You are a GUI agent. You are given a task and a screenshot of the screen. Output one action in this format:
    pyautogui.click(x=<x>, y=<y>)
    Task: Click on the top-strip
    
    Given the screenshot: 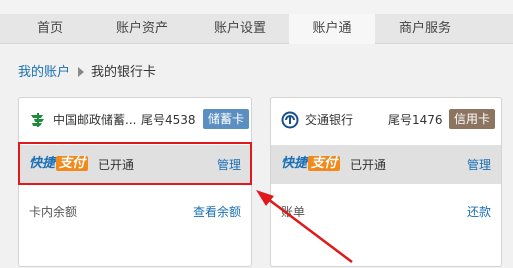 What is the action you would take?
    pyautogui.click(x=256, y=7)
    